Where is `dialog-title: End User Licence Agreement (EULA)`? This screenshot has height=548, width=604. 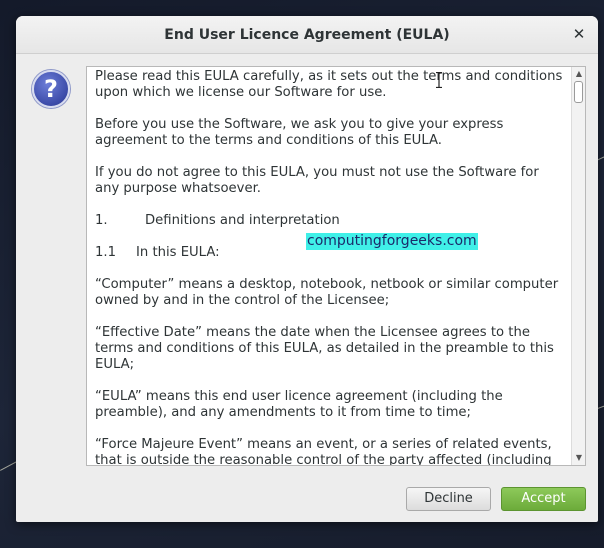
dialog-title: End User Licence Agreement (EULA) is located at coordinates (307, 35).